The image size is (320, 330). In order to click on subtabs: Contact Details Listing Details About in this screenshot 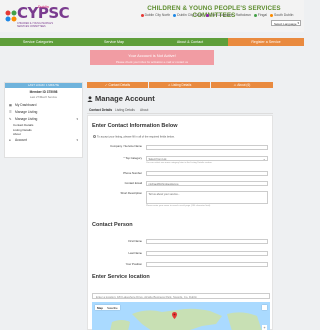, I will do `click(180, 110)`.